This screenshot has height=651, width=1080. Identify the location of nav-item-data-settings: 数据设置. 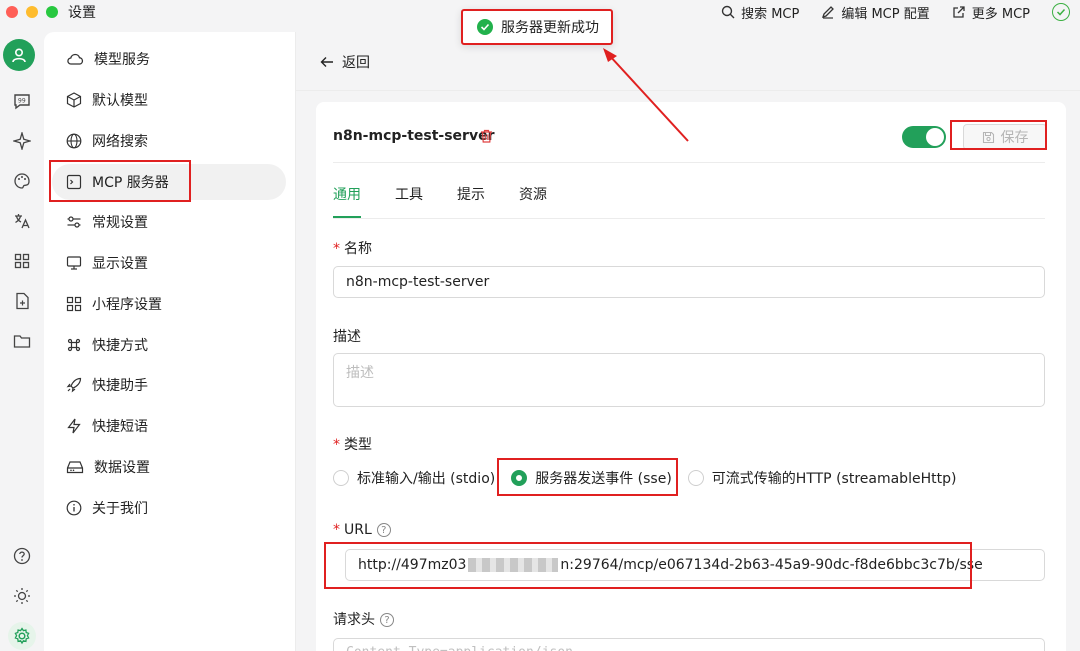
(169, 467).